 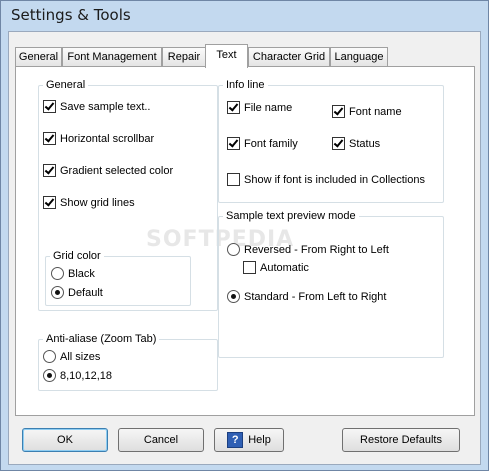 I want to click on grid-color-legend: Grid color, so click(x=77, y=256).